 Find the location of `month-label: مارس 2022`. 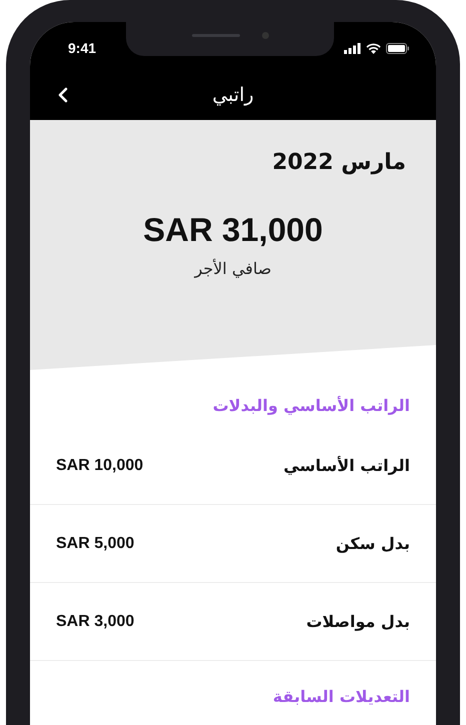

month-label: مارس 2022 is located at coordinates (339, 162).